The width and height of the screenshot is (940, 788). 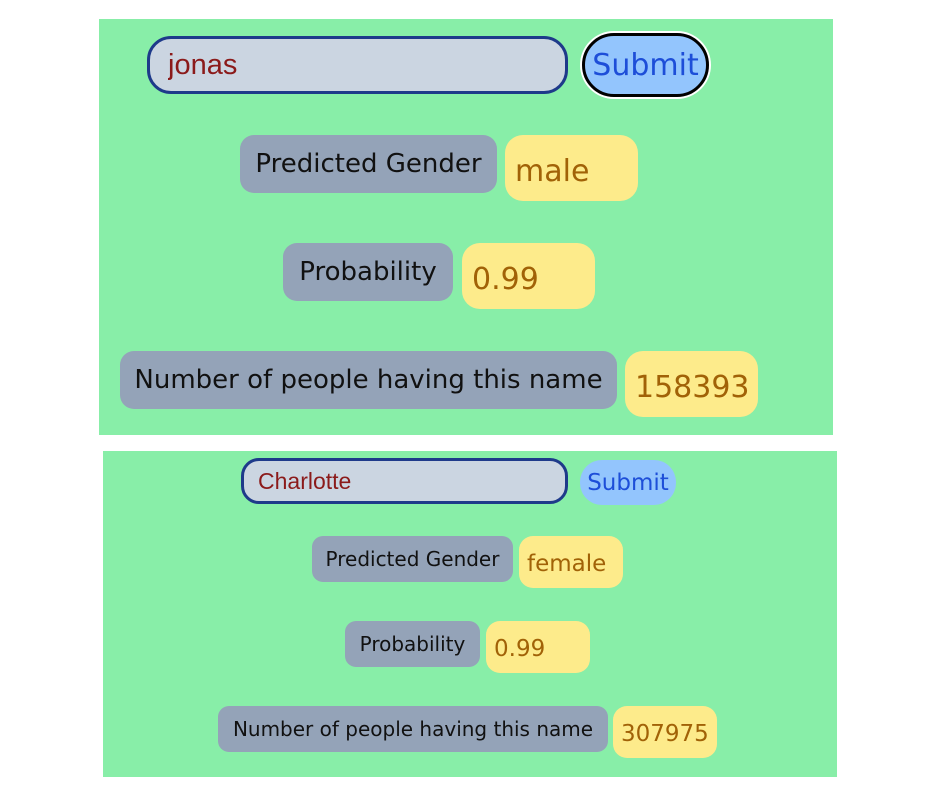 I want to click on predicted-gender-value: male, so click(x=571, y=168).